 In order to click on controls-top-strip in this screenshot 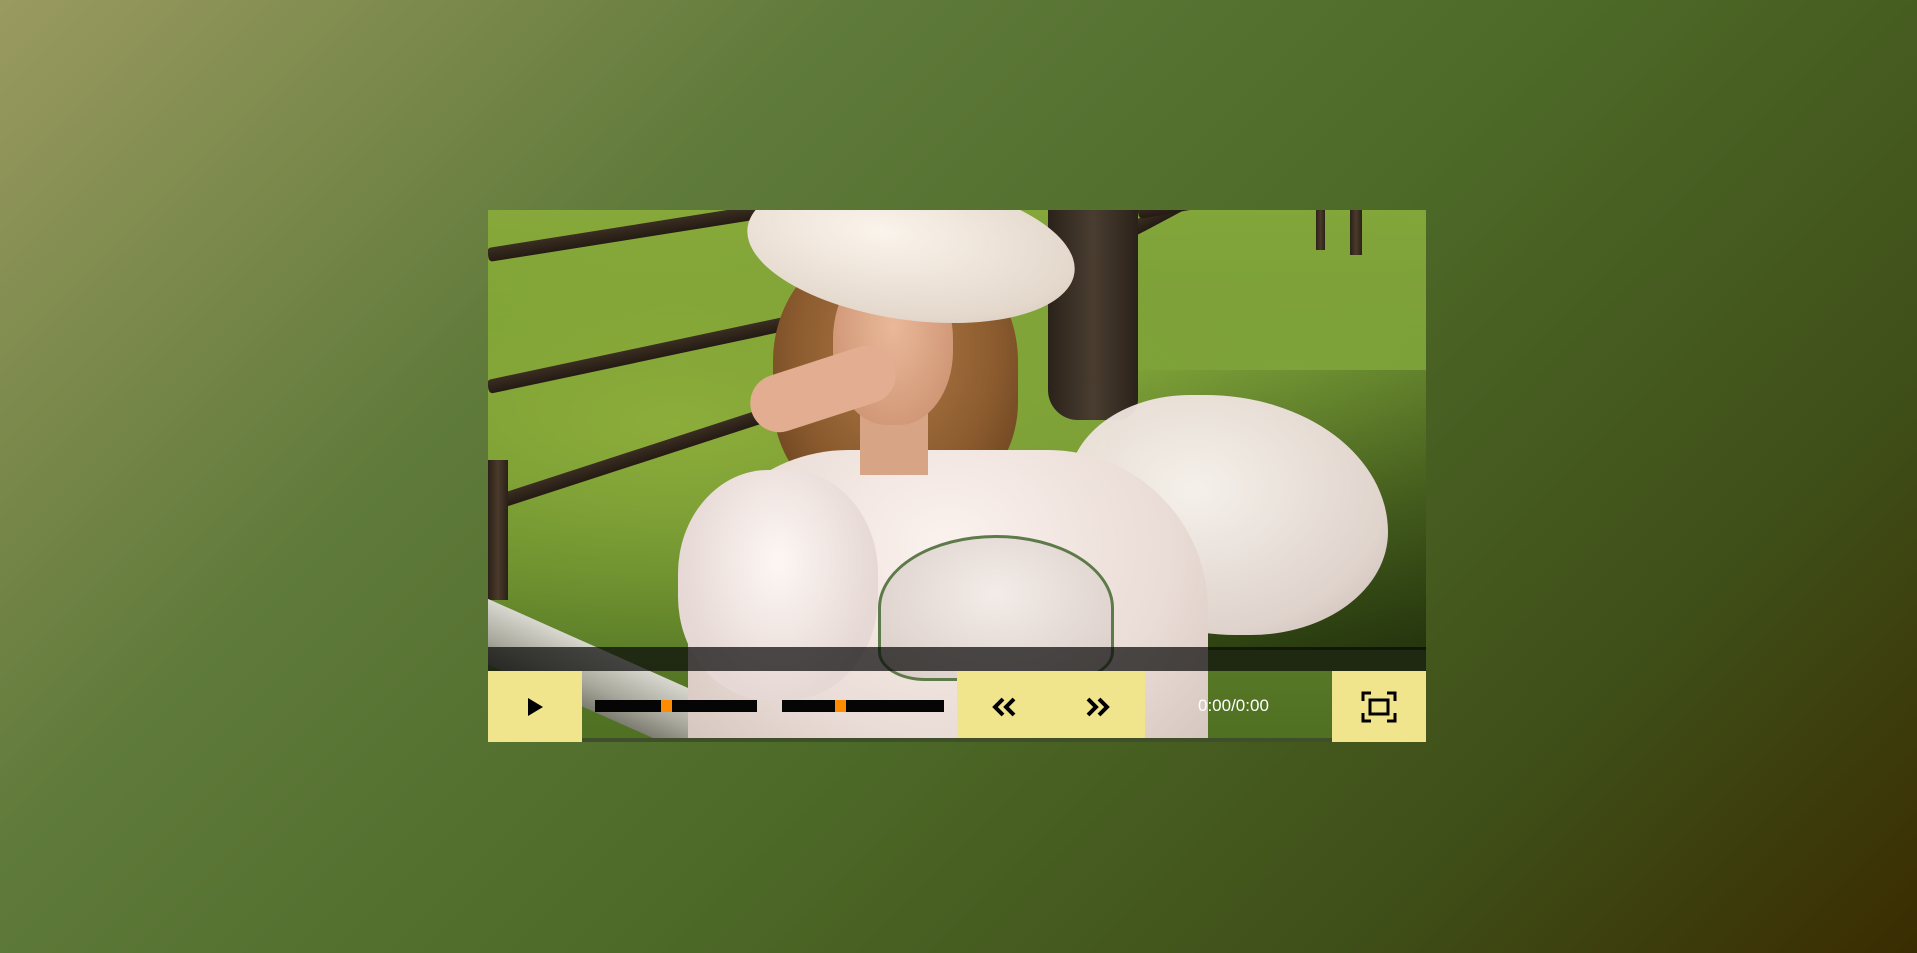, I will do `click(957, 659)`.